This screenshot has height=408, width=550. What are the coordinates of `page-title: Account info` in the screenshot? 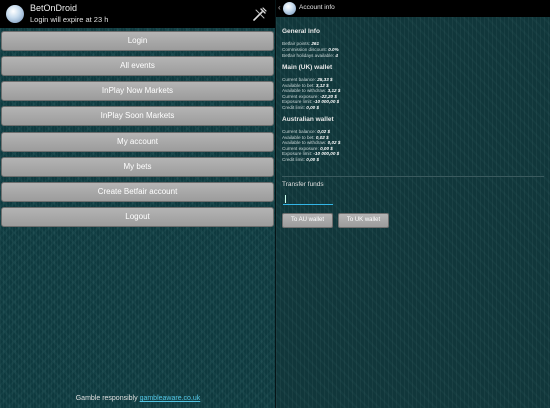 It's located at (317, 7).